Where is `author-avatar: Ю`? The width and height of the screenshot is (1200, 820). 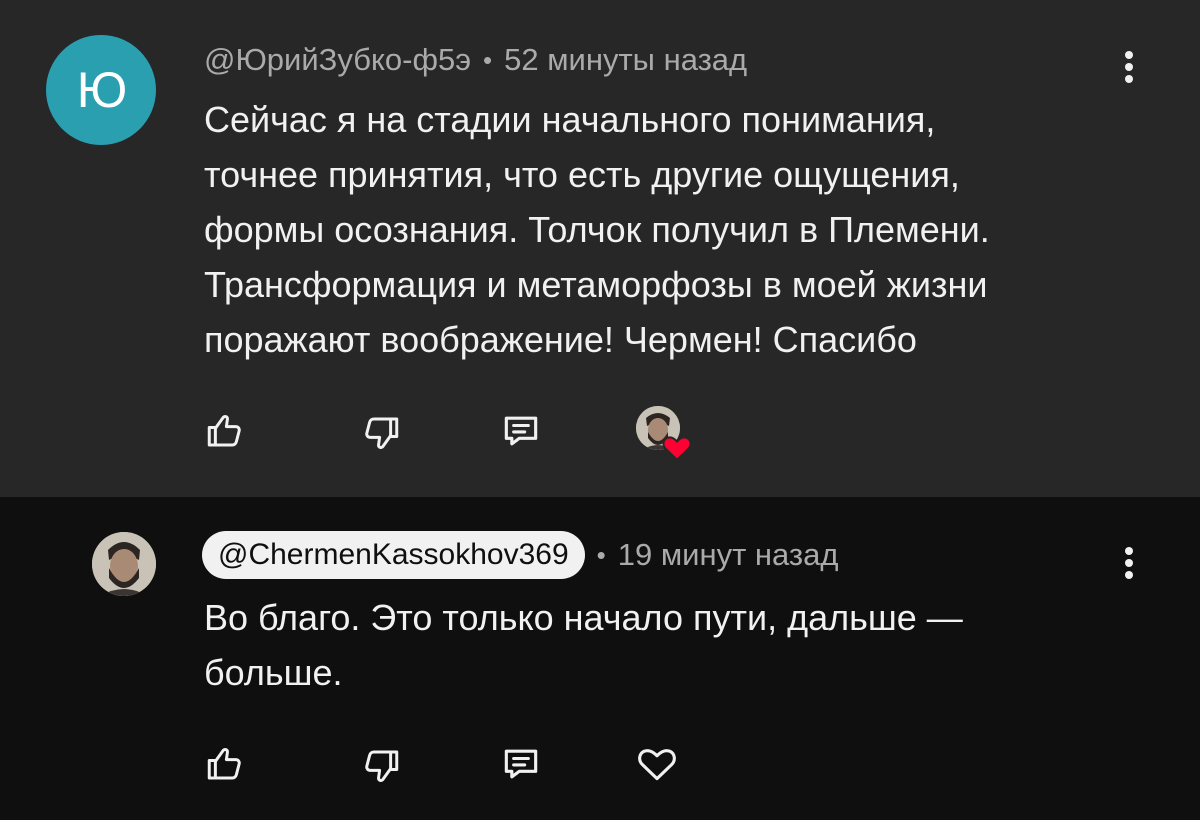 author-avatar: Ю is located at coordinates (101, 90).